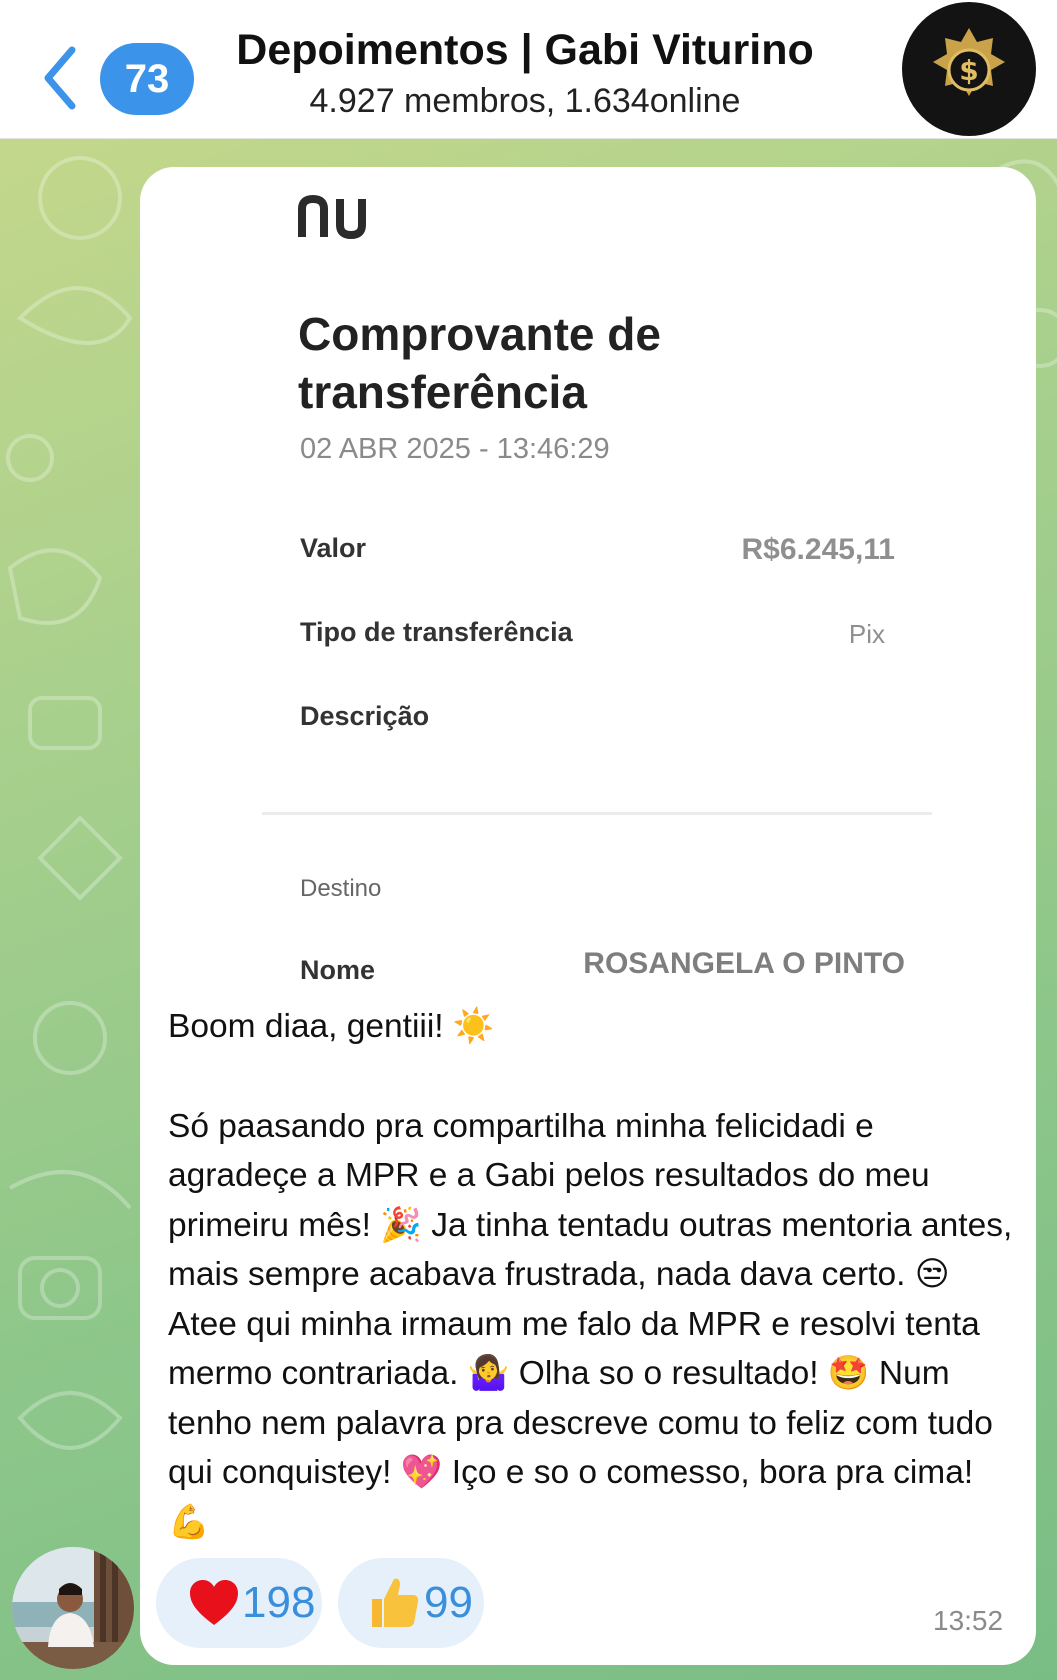  I want to click on sender-photo, so click(73, 1608).